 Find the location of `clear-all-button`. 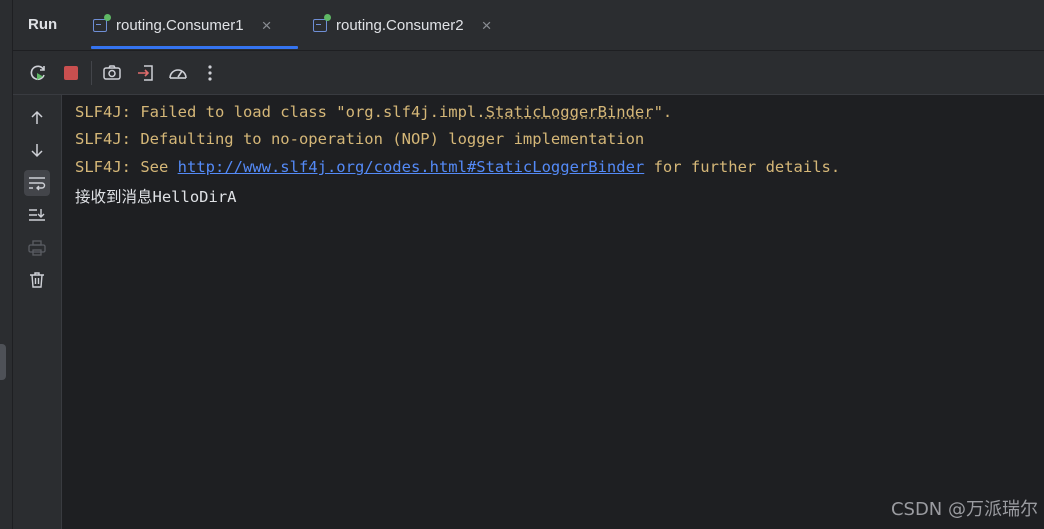

clear-all-button is located at coordinates (37, 280).